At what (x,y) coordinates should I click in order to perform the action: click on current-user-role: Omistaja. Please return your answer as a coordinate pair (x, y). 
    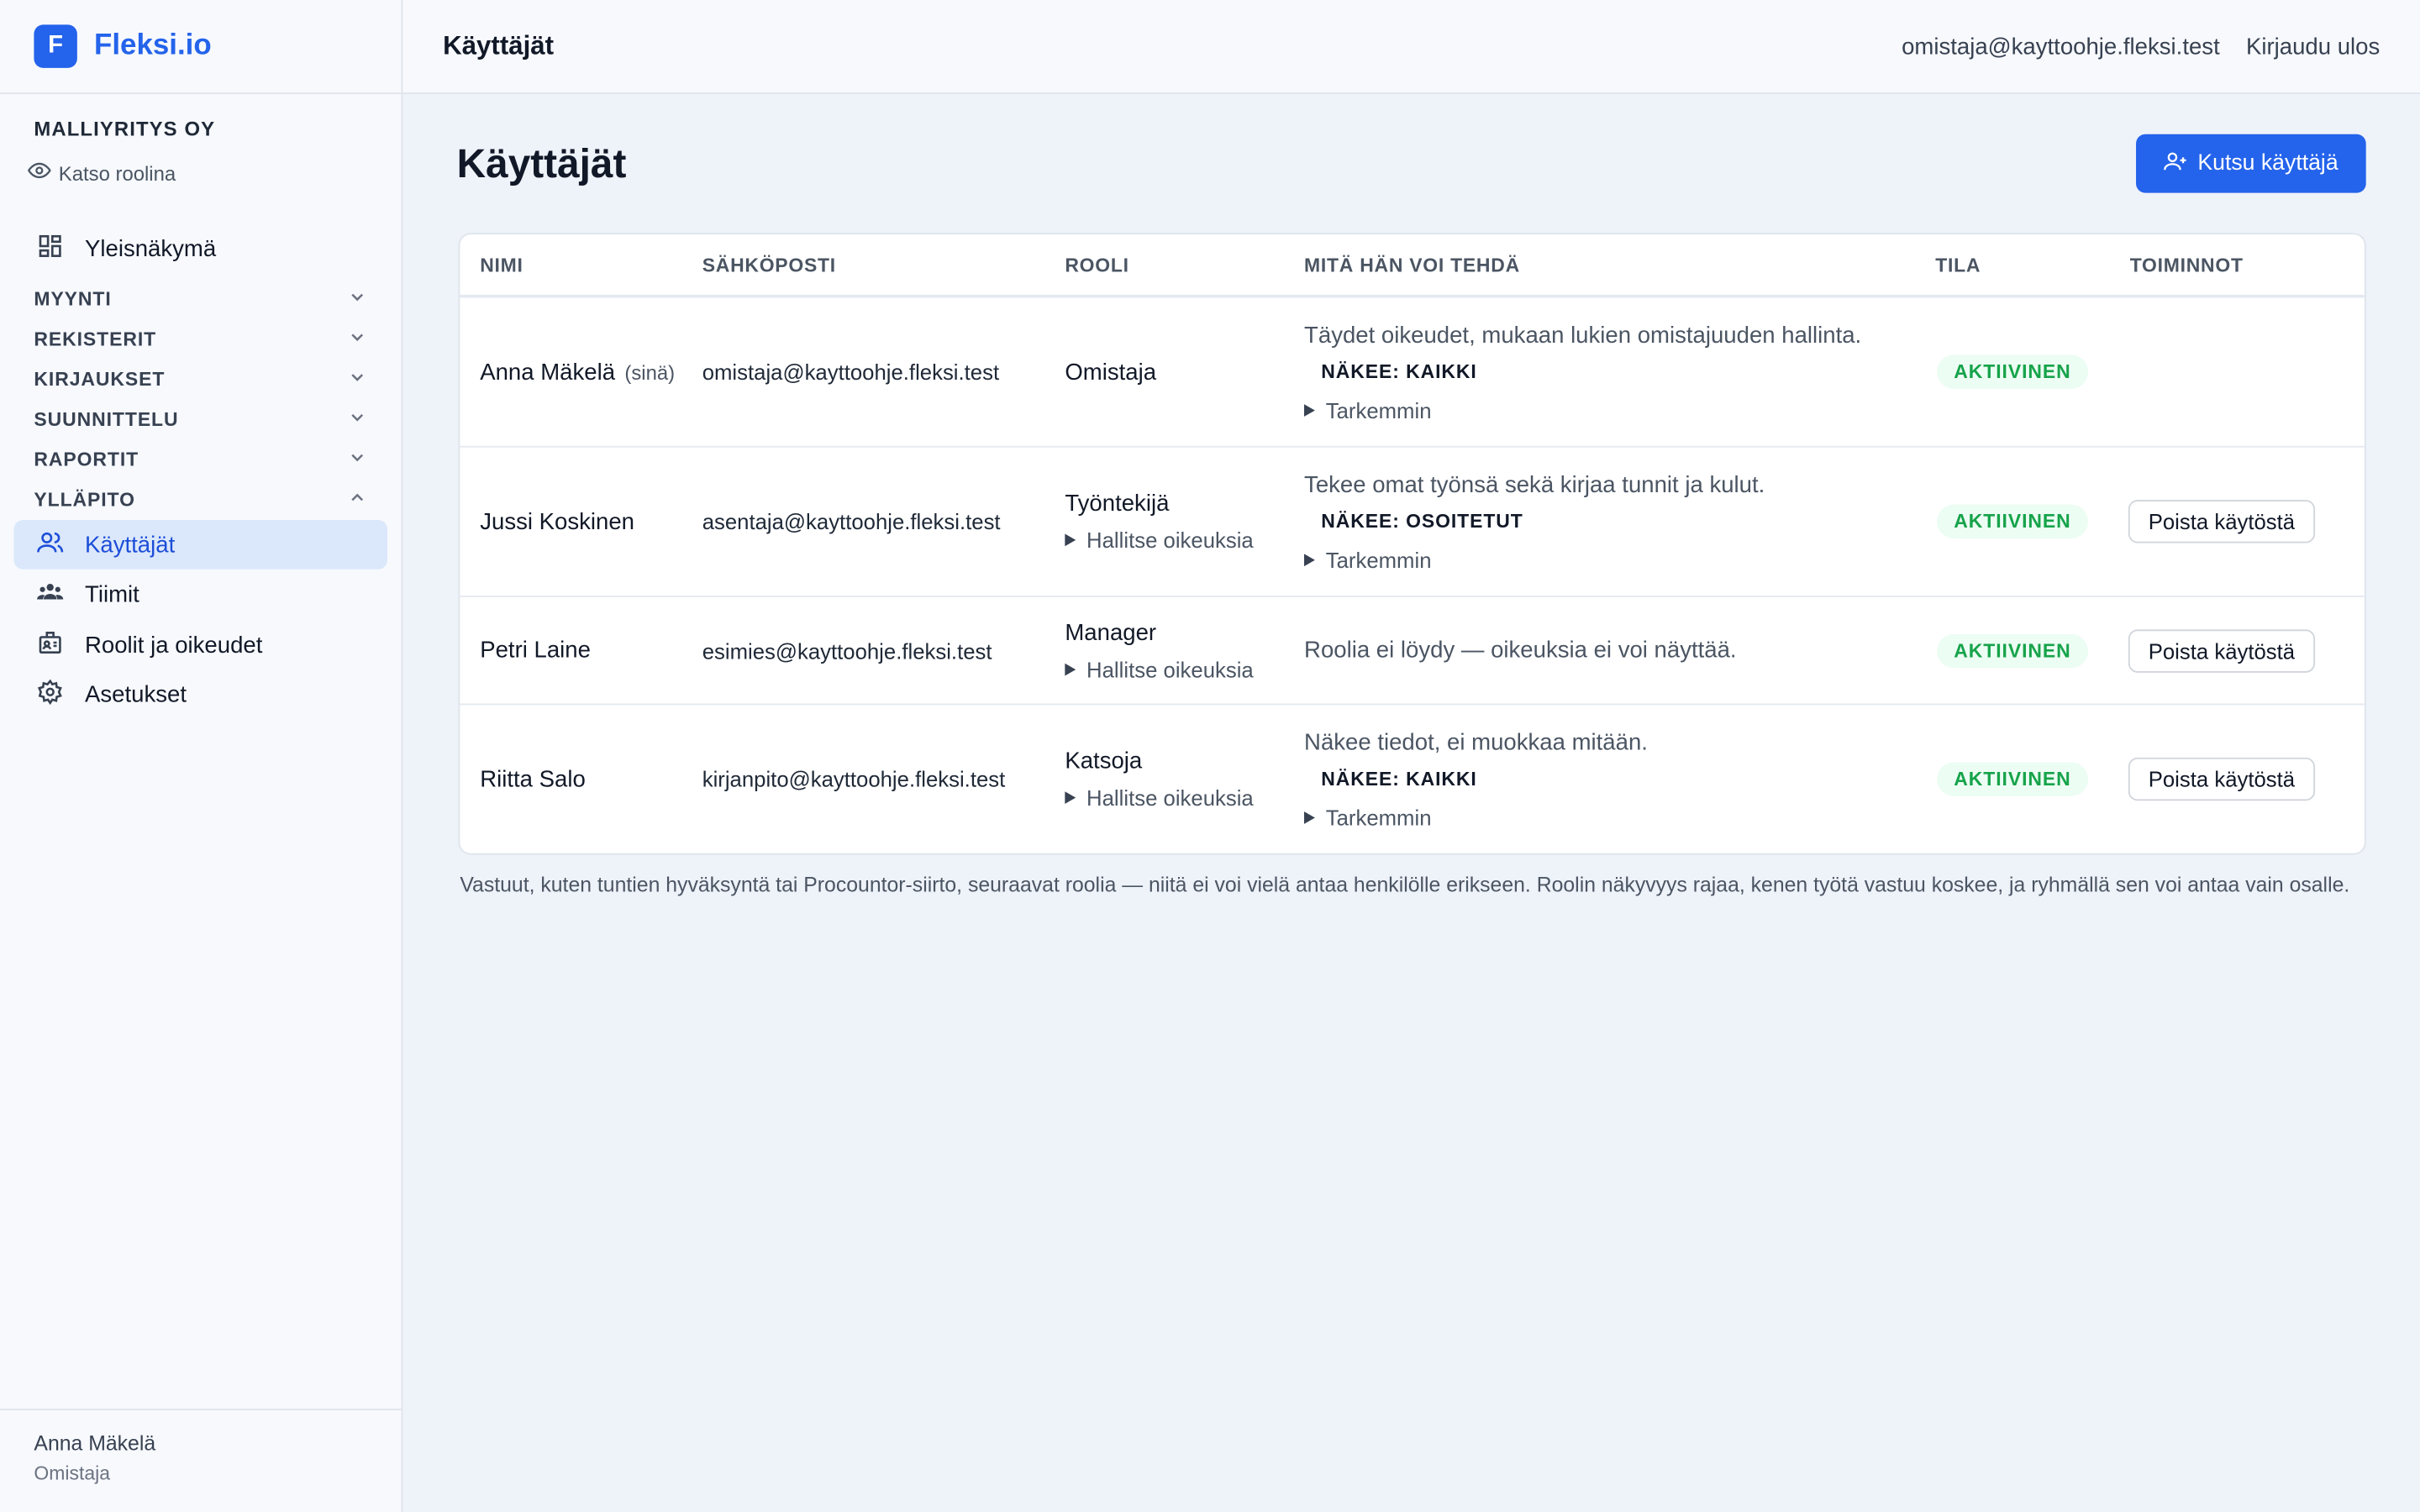
    Looking at the image, I should click on (73, 1473).